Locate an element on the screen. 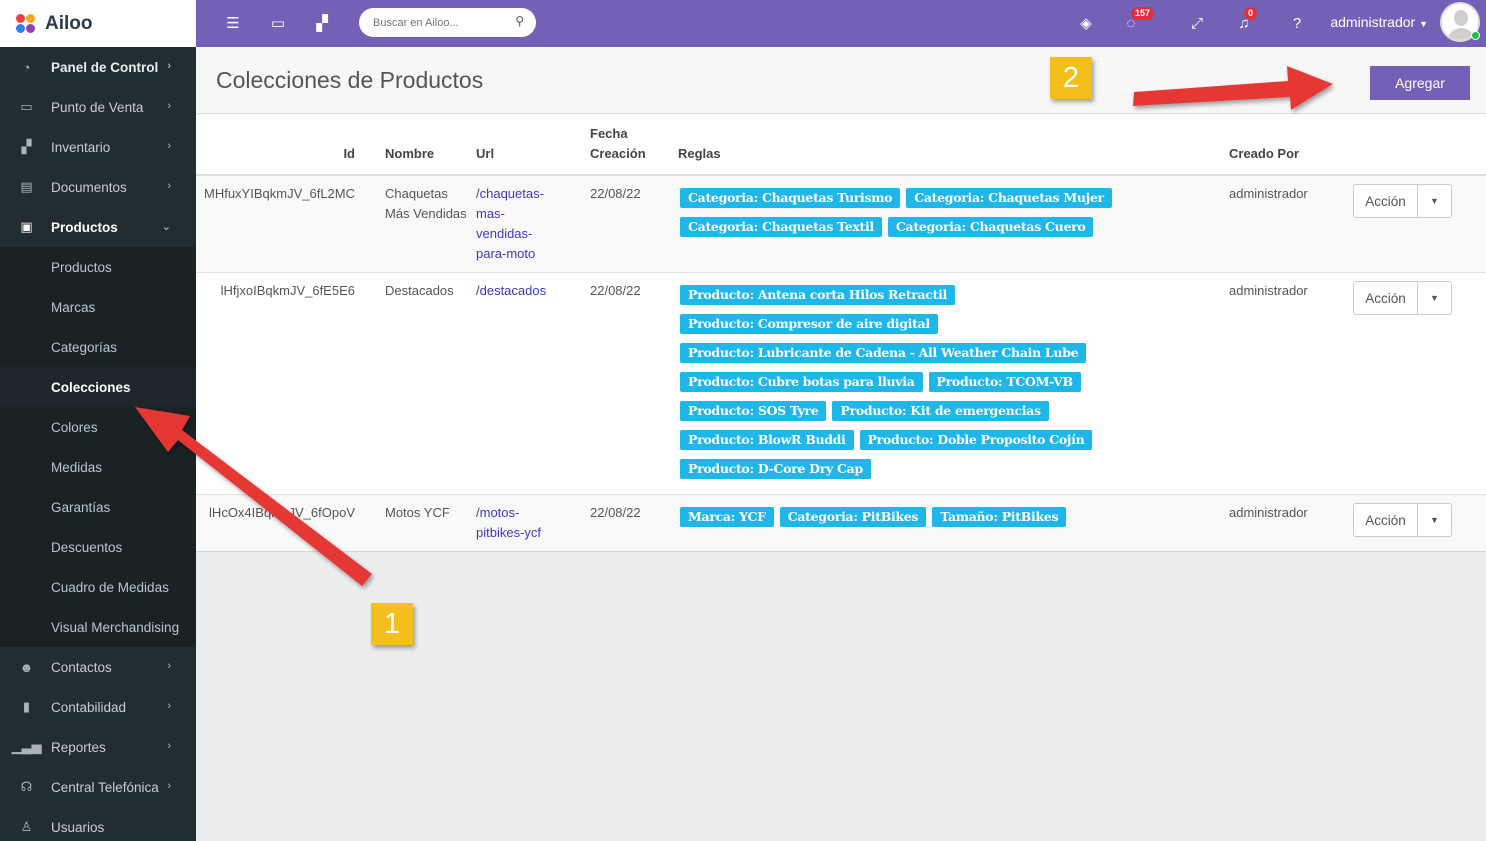  sidebar-item-productos: ▣ Productos ⌄ is located at coordinates (98, 227).